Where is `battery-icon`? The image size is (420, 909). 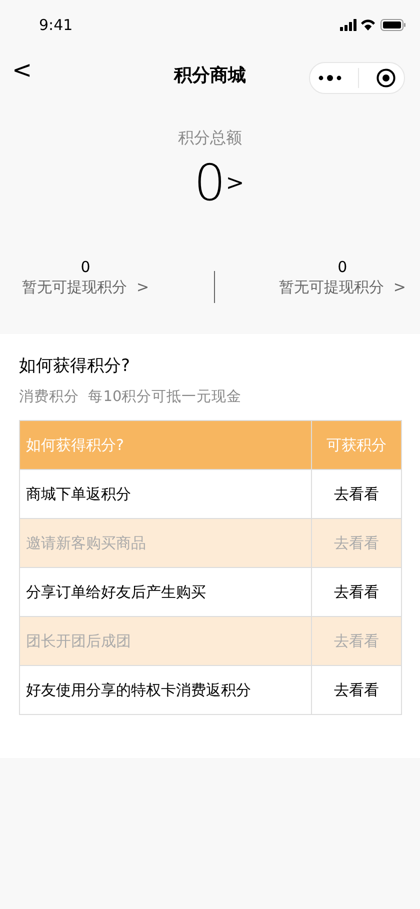 battery-icon is located at coordinates (393, 25).